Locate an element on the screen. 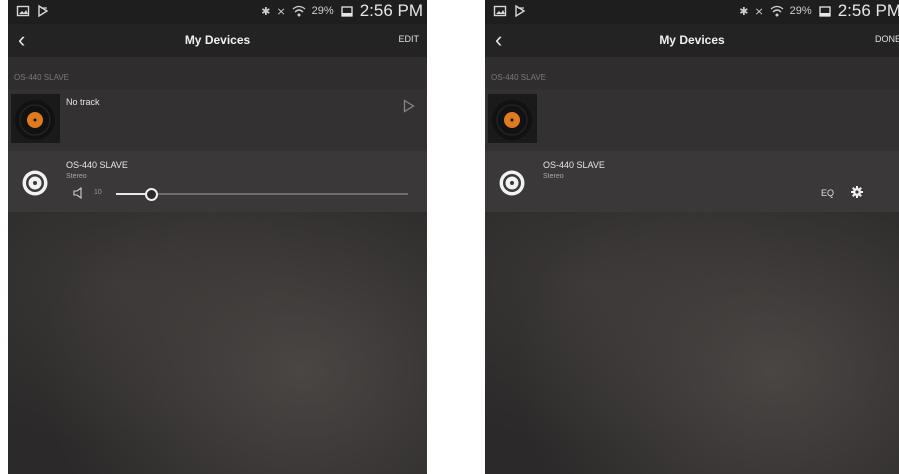 The height and width of the screenshot is (474, 899). device-row: OS-440 SLAVE Stereo 10 is located at coordinates (217, 181).